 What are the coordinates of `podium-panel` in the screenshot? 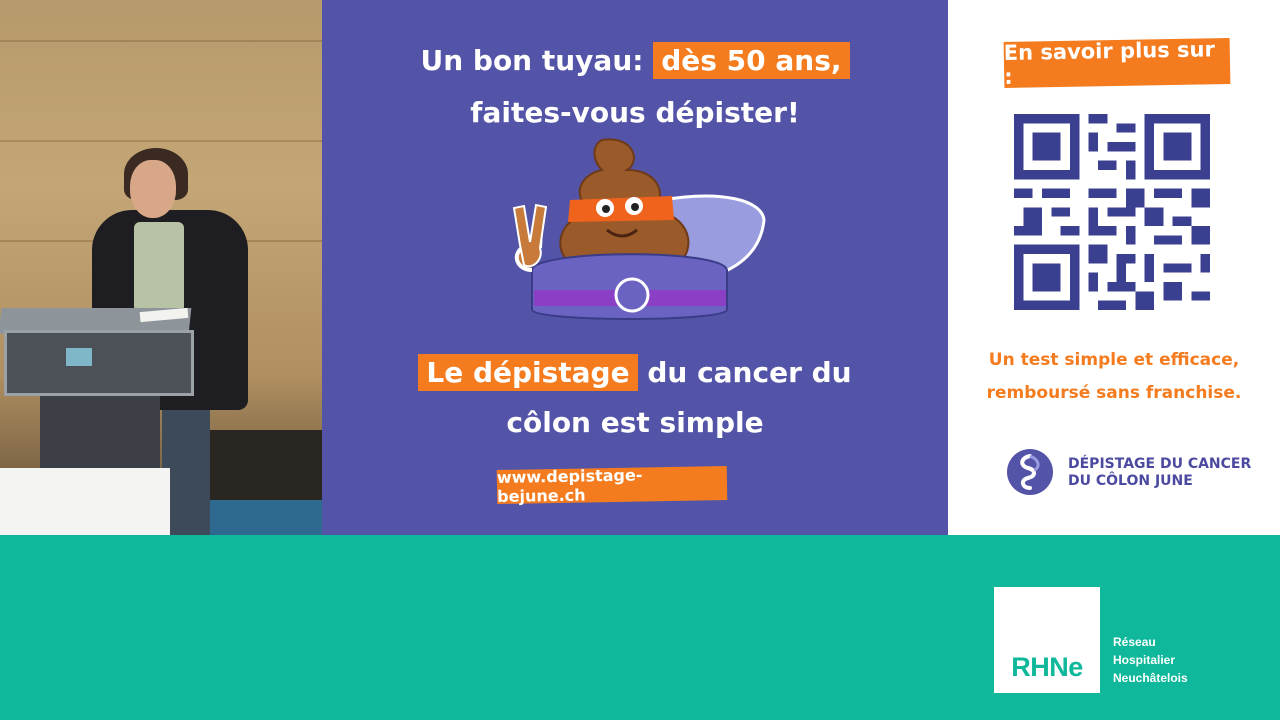 It's located at (99, 363).